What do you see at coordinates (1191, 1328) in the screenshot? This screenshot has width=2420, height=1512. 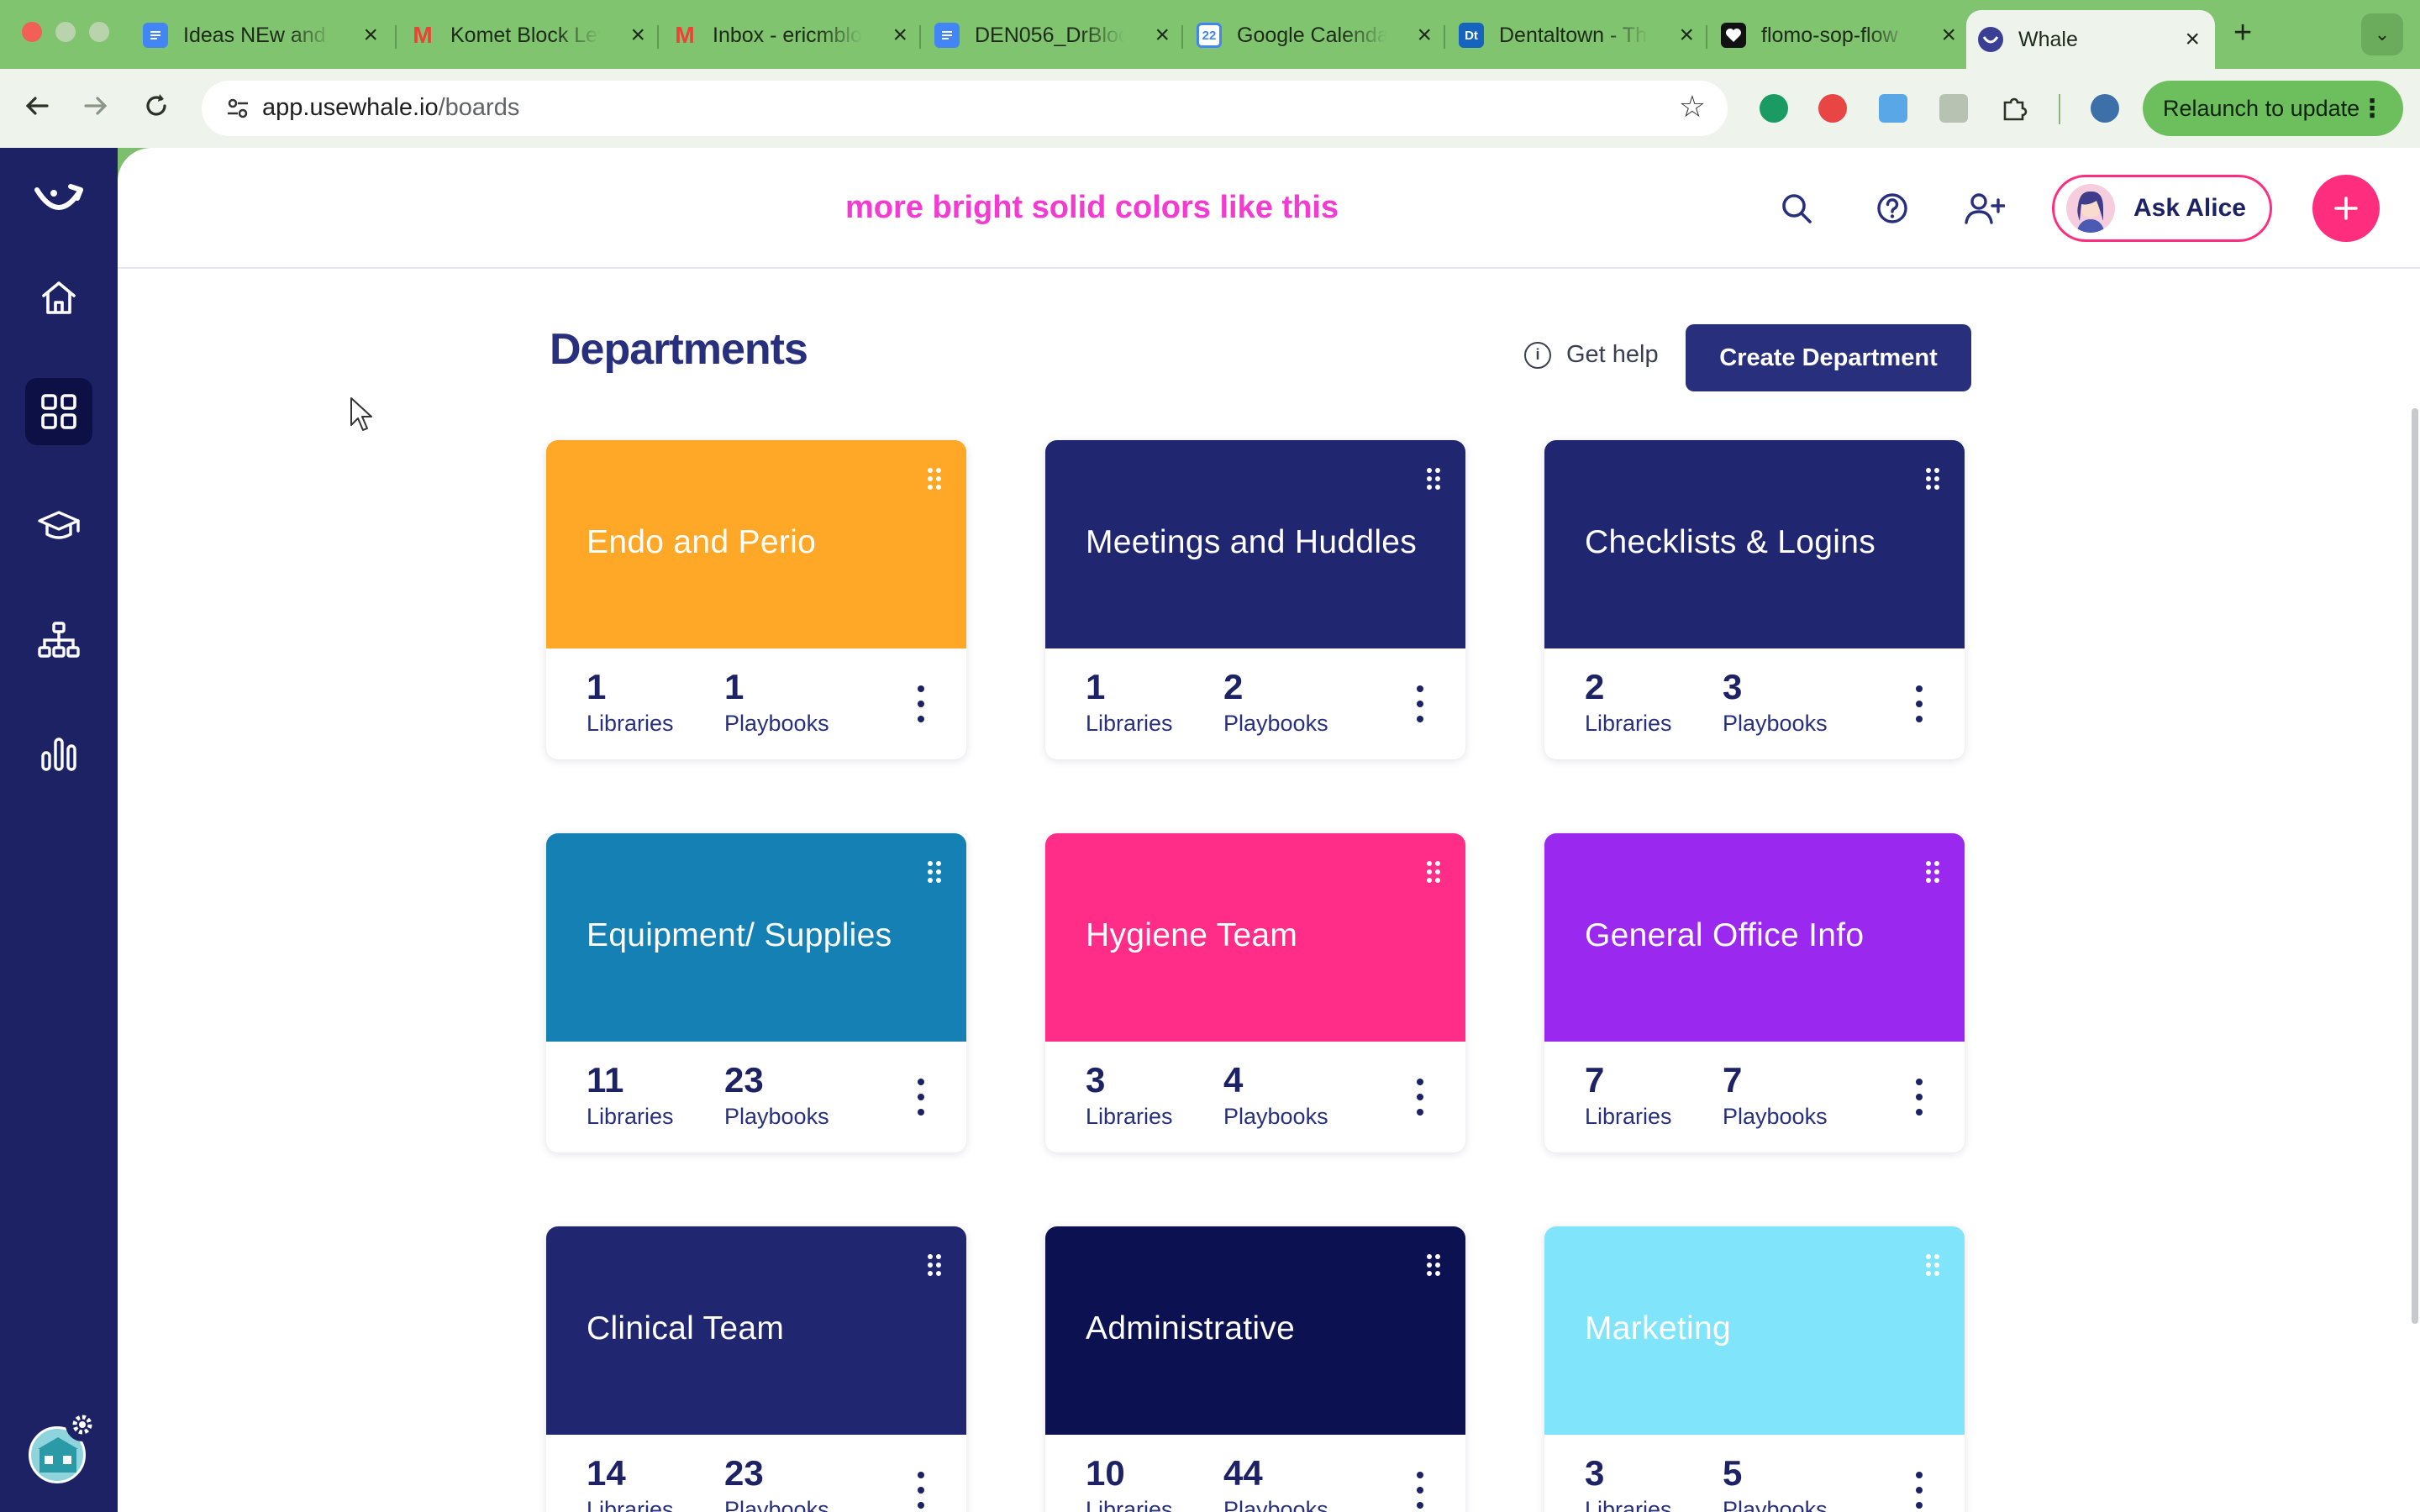 I see `department-name: Administrative` at bounding box center [1191, 1328].